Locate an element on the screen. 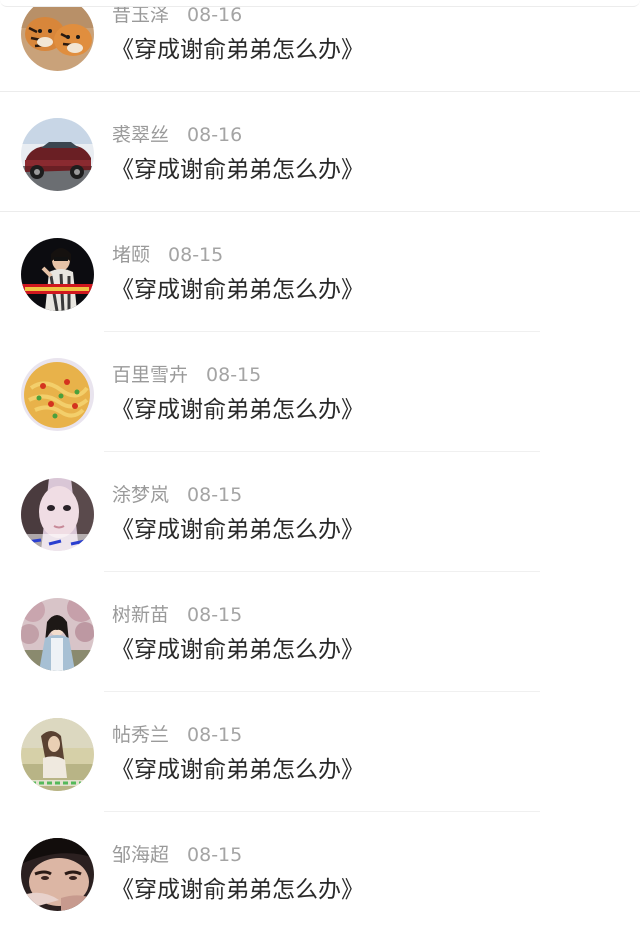  comment-item: 百里雪卉 08-15 《穿成谢俞弟弟怎么办》 is located at coordinates (320, 392).